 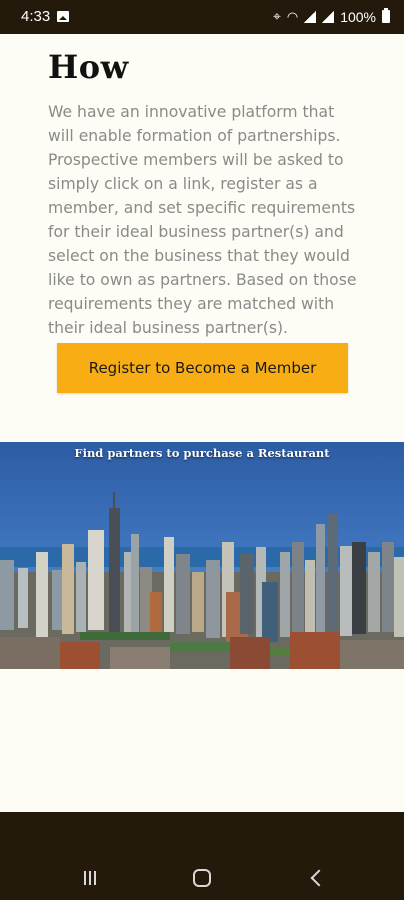 What do you see at coordinates (202, 17) in the screenshot?
I see `status-bar: 4:33 ⌖ ◠ 100%` at bounding box center [202, 17].